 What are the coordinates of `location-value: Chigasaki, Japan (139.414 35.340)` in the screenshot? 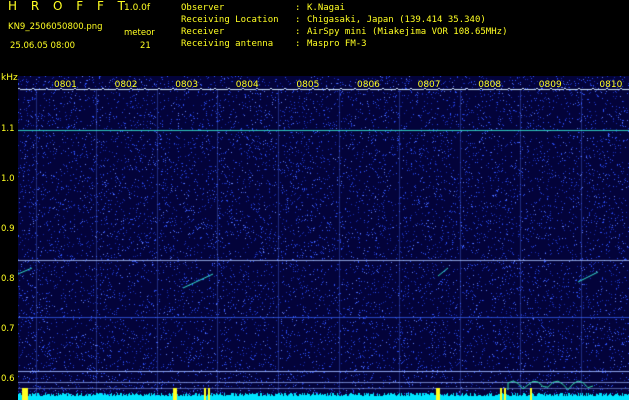 It's located at (396, 20).